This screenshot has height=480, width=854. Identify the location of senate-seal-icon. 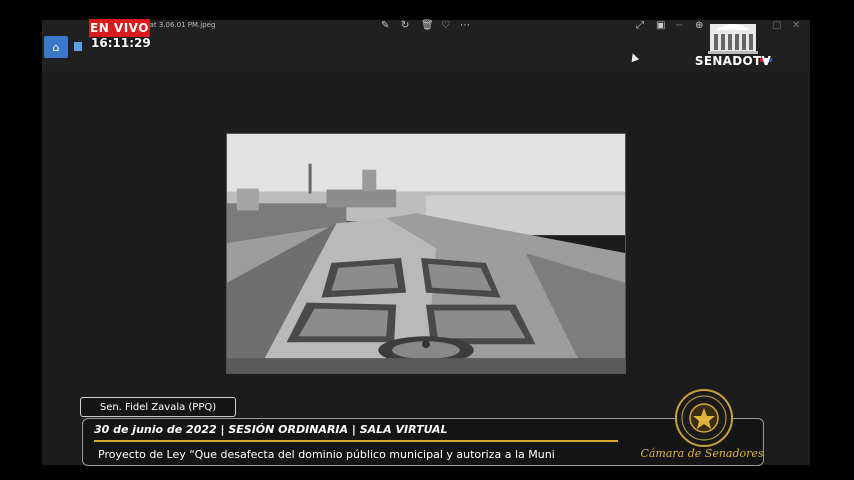
(704, 418).